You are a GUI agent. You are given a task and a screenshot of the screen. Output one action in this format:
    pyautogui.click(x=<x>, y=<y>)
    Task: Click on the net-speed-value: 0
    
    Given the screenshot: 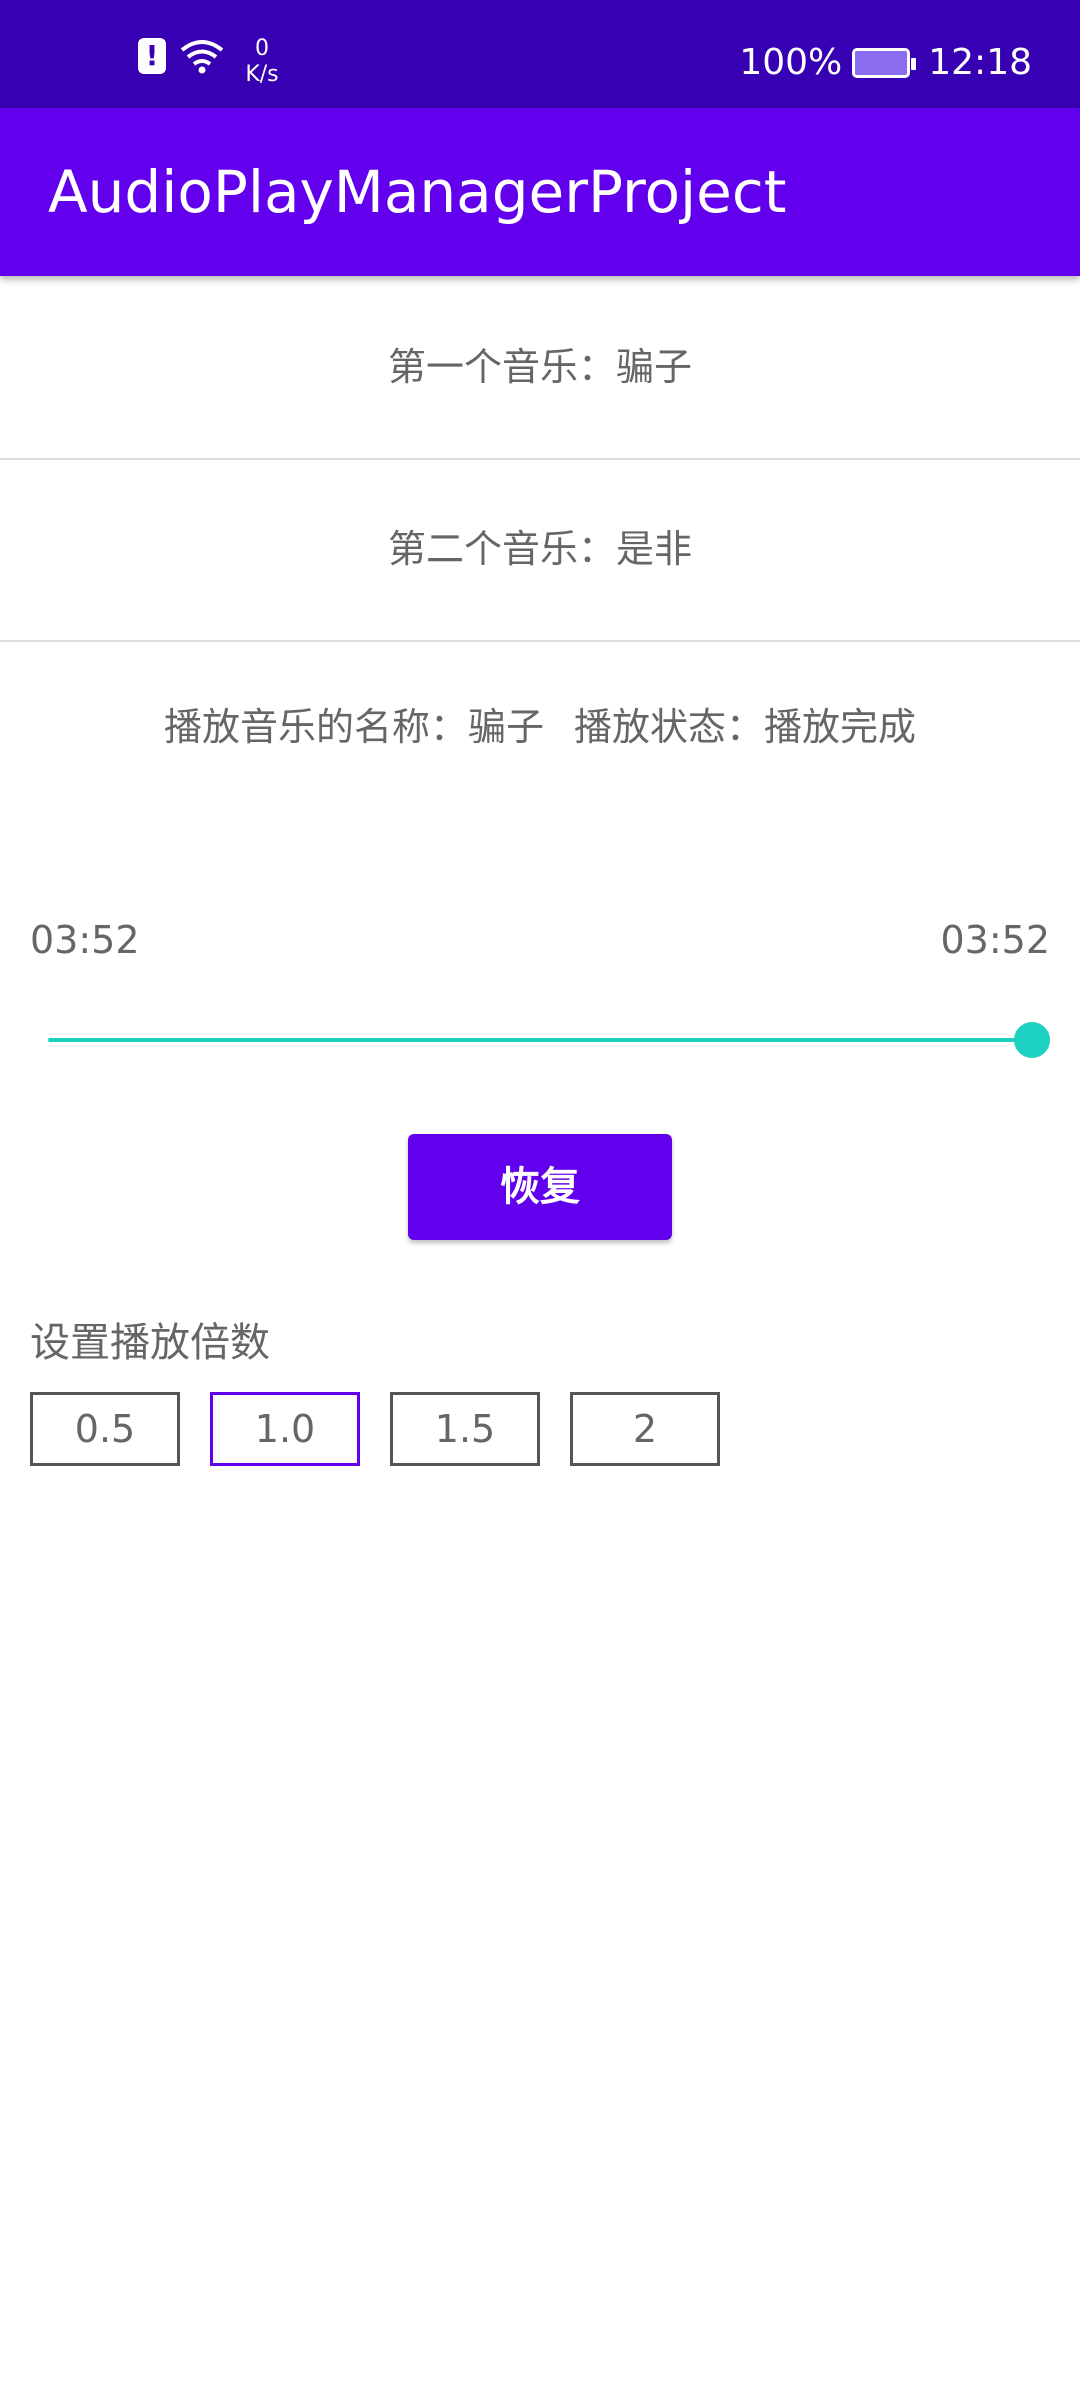 What is the action you would take?
    pyautogui.click(x=262, y=48)
    